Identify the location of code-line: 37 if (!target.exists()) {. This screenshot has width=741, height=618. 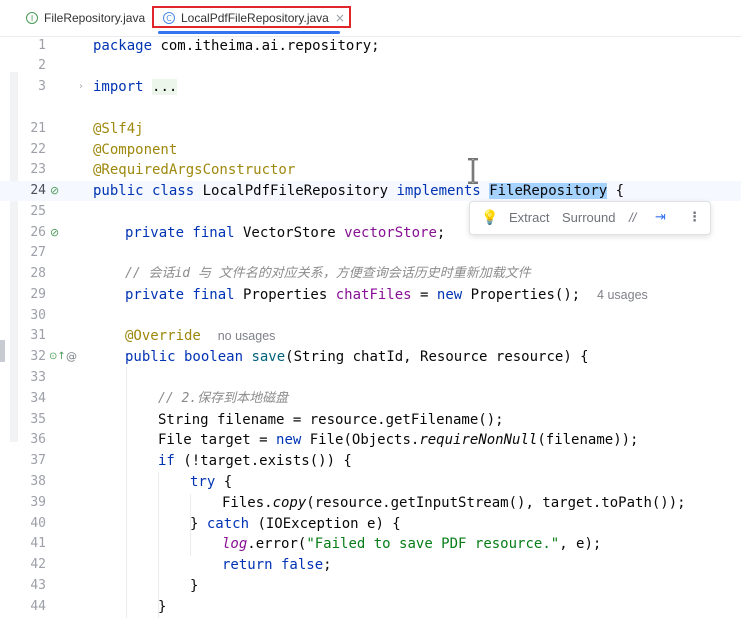
(370, 461).